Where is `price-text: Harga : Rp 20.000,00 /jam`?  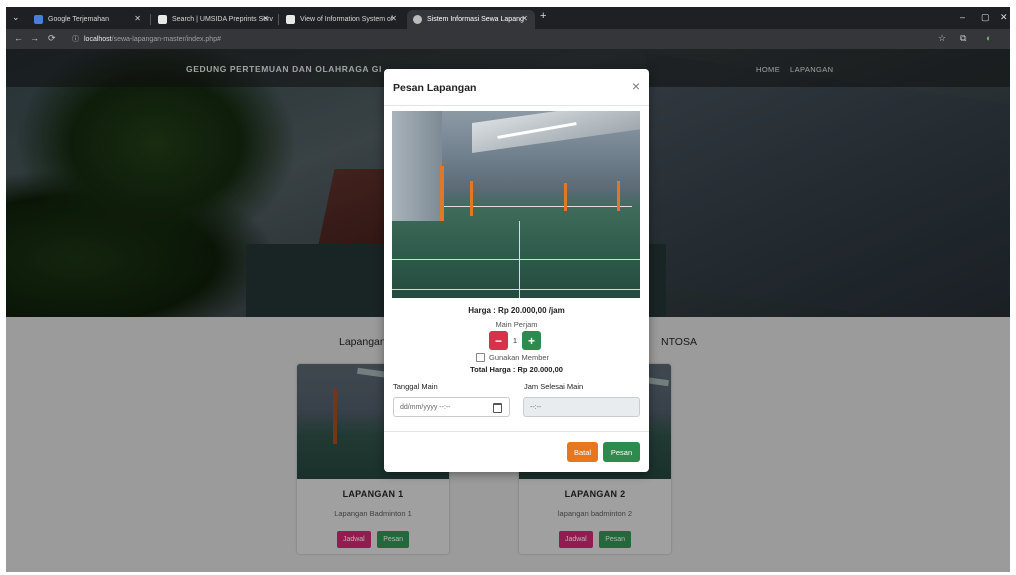 price-text: Harga : Rp 20.000,00 /jam is located at coordinates (516, 310).